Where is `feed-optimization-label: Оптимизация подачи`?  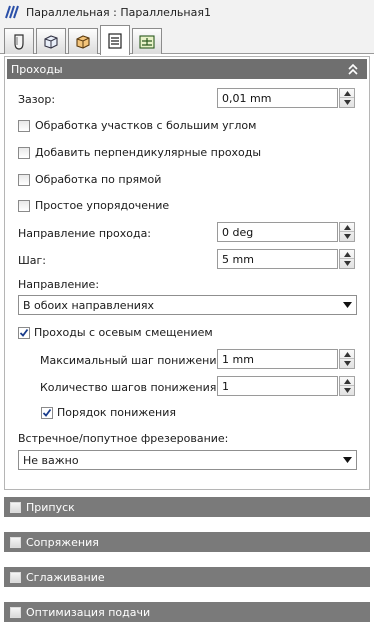 feed-optimization-label: Оптимизация подачи is located at coordinates (88, 612).